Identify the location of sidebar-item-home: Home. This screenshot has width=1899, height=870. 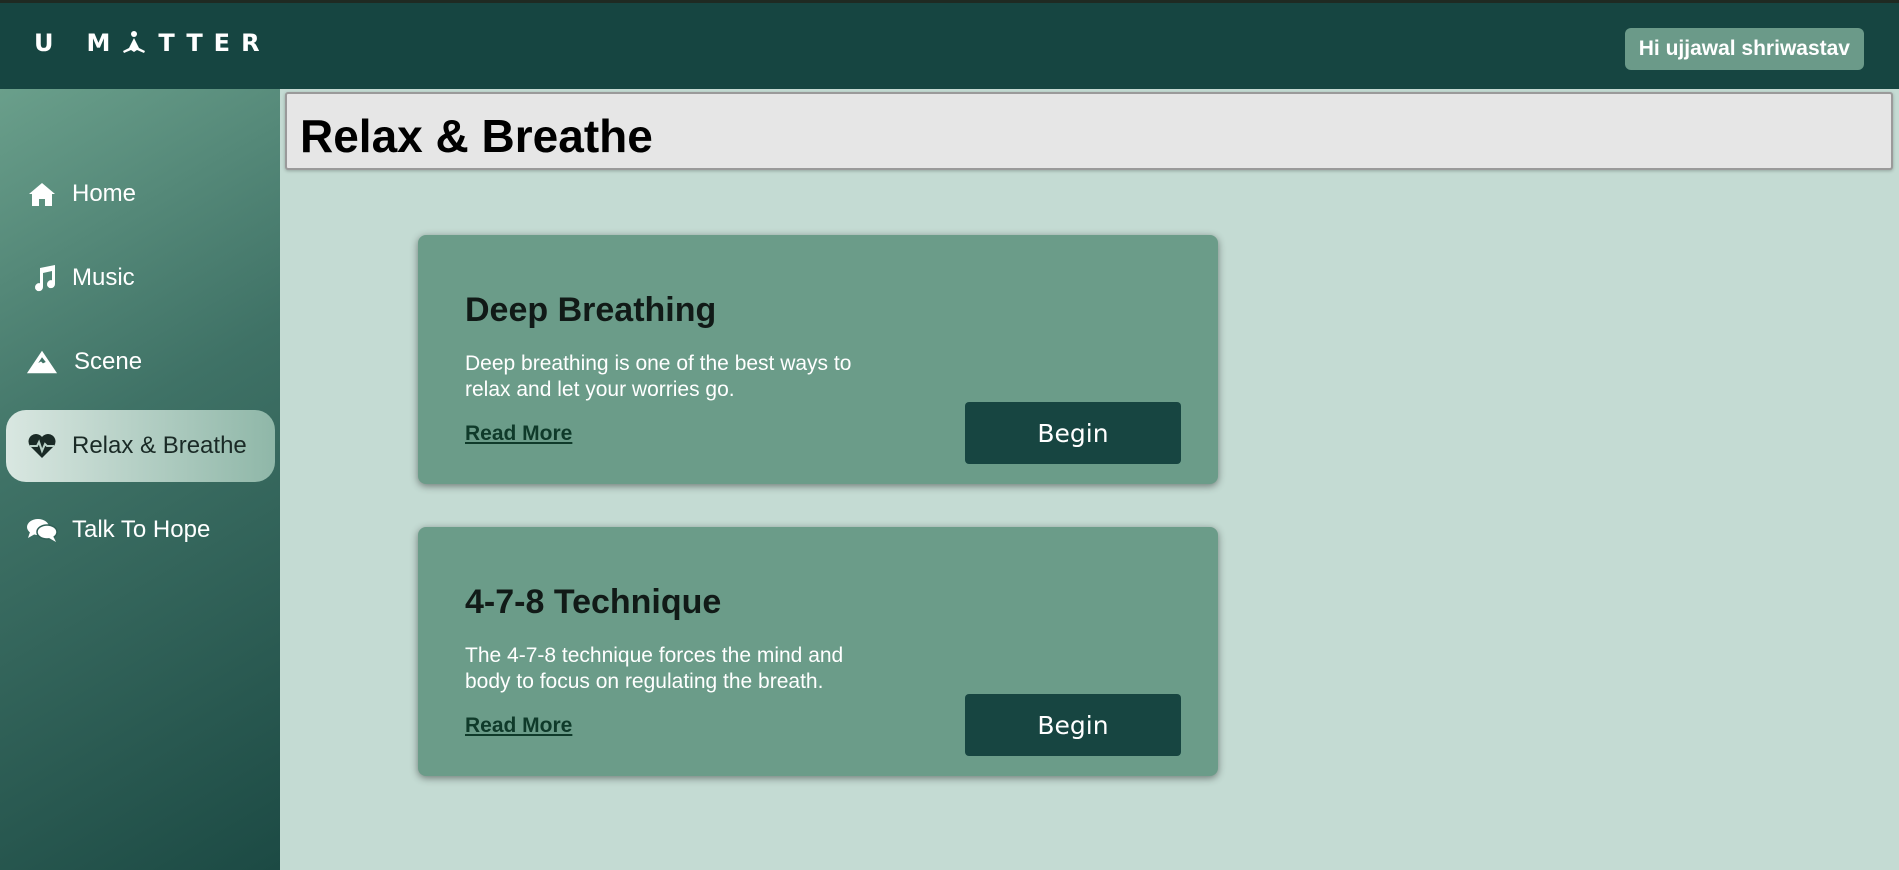
(140, 194).